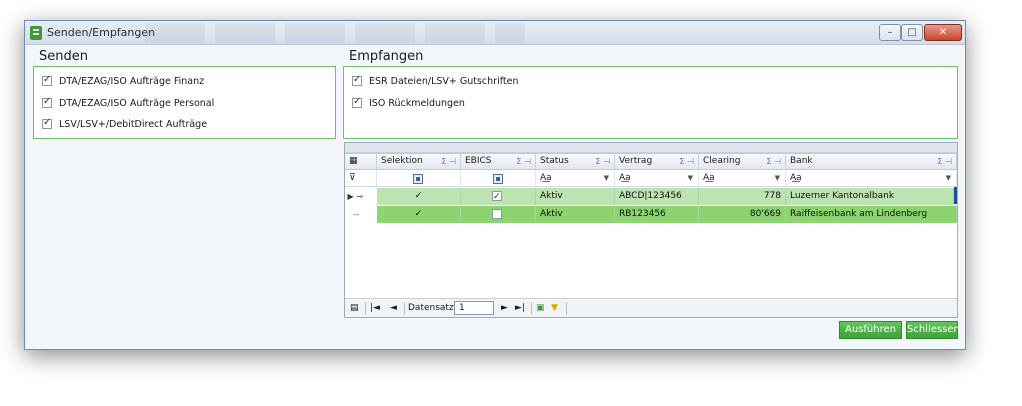  I want to click on grid-filter-row: ⊽ A͟a ▼ A͟a ▼ A͟a ▼ A͟a ▼, so click(651, 179).